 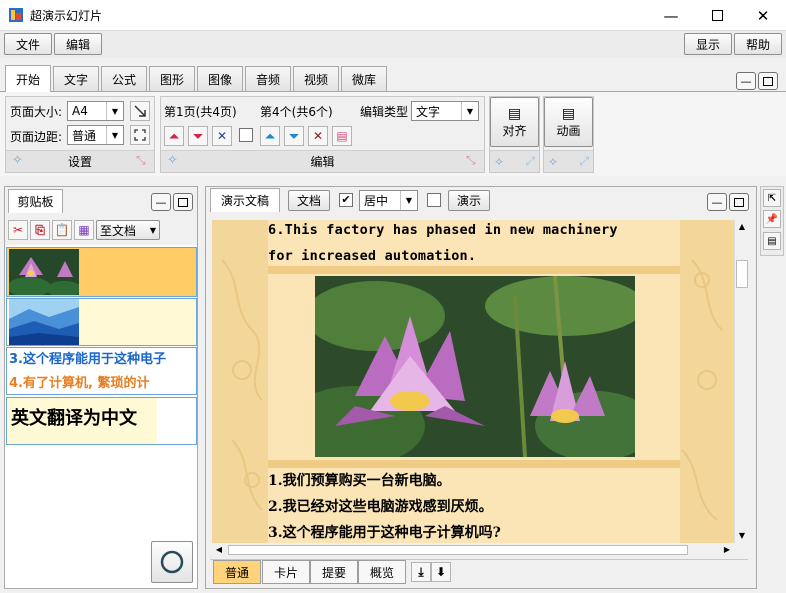 What do you see at coordinates (342, 136) in the screenshot?
I see `note-icon: ▤` at bounding box center [342, 136].